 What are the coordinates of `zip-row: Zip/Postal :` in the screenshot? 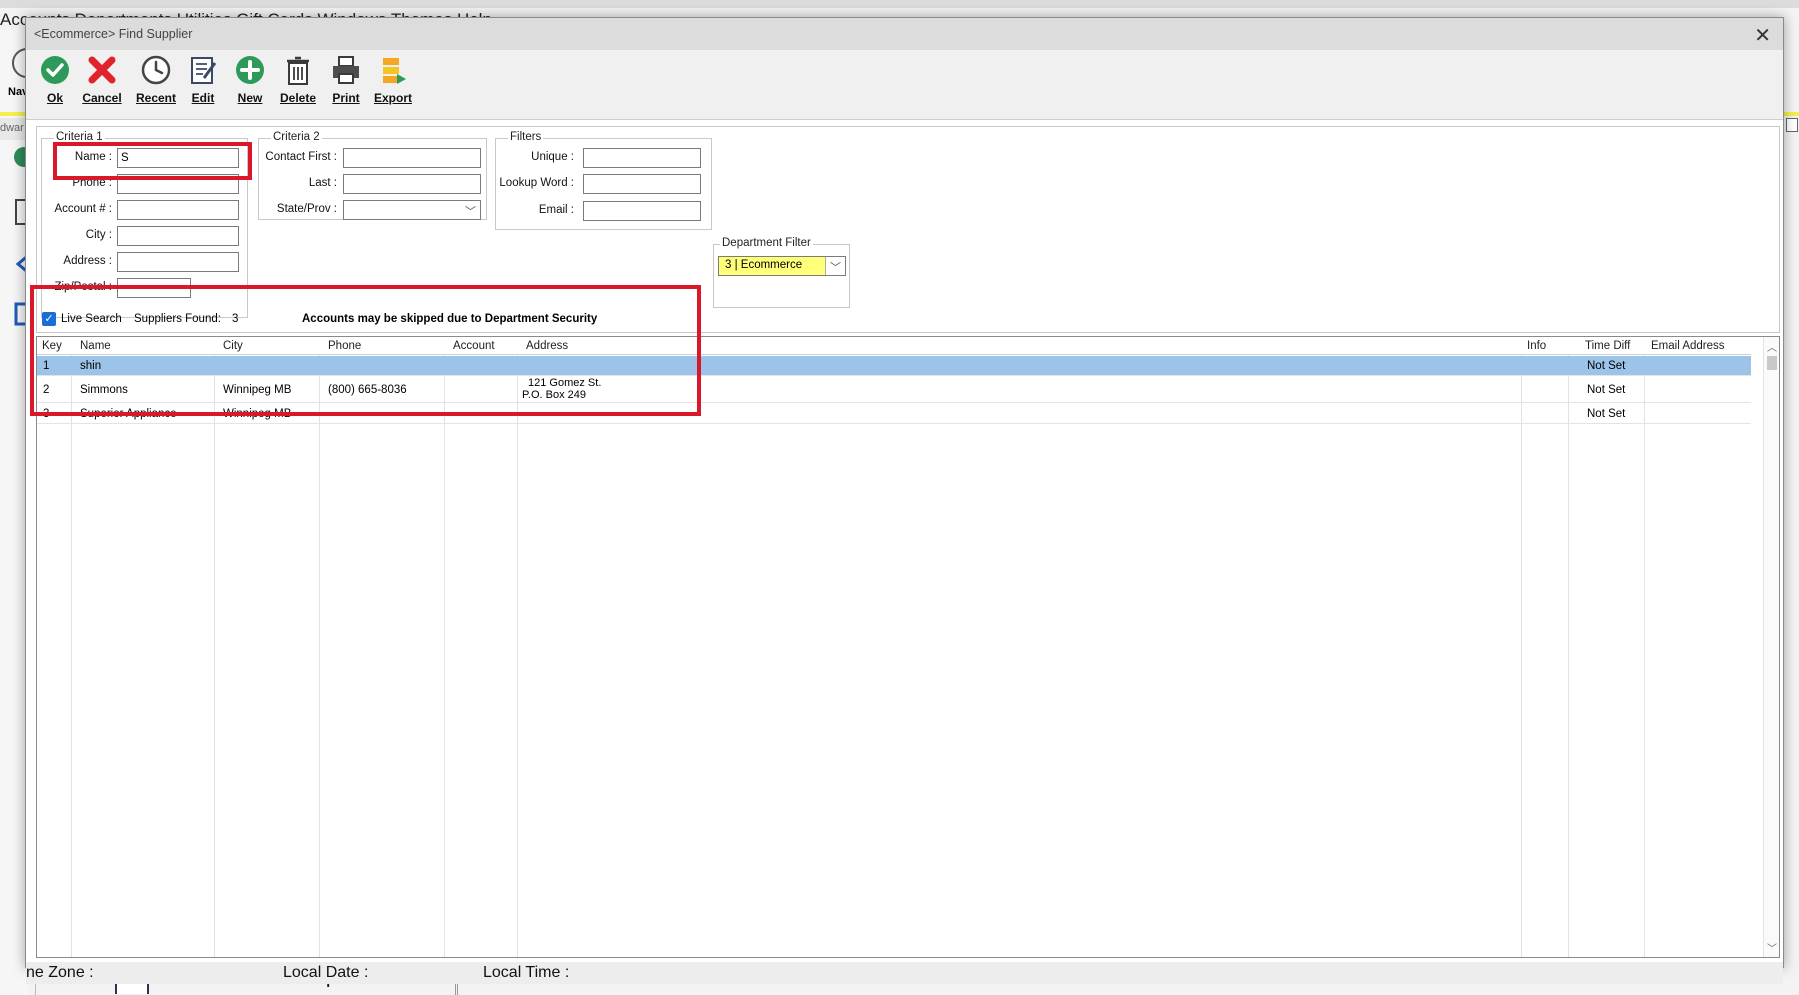 It's located at (144, 288).